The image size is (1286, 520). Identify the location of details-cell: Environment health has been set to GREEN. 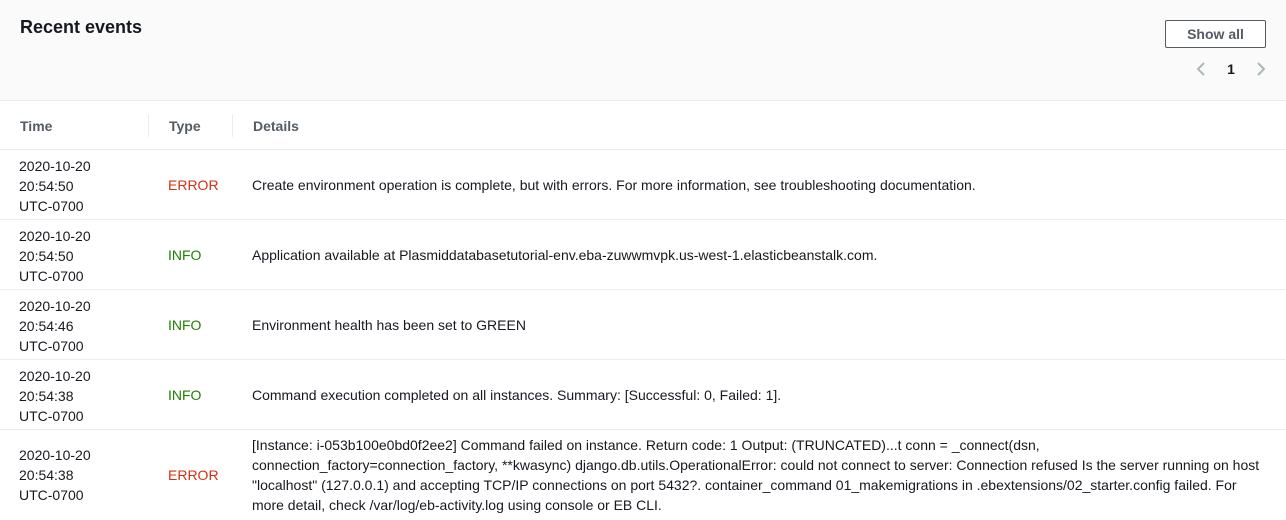
(389, 324).